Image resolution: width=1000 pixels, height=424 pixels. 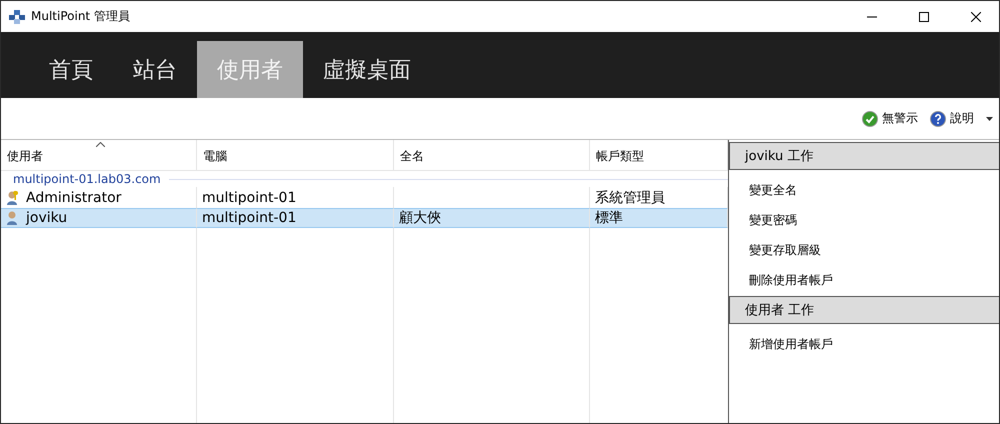 I want to click on nav-tab: 站台, so click(x=155, y=69).